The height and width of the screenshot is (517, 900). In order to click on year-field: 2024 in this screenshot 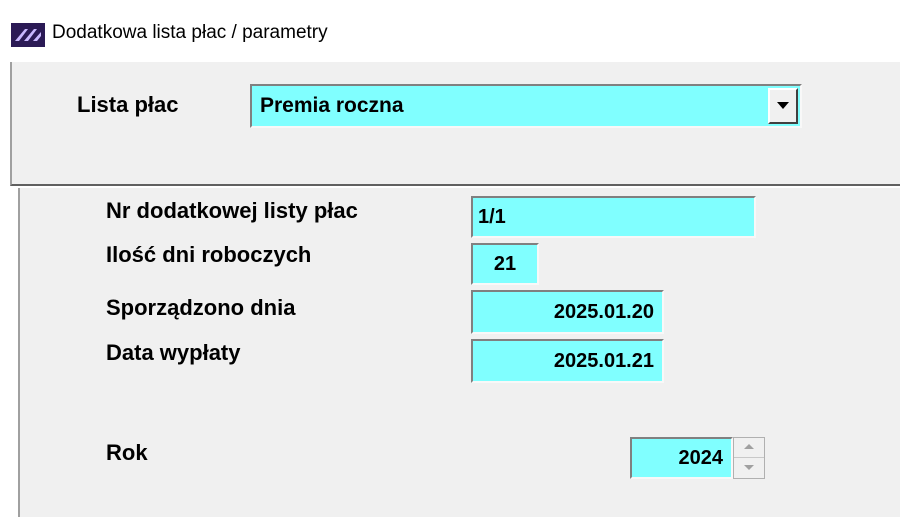, I will do `click(681, 458)`.